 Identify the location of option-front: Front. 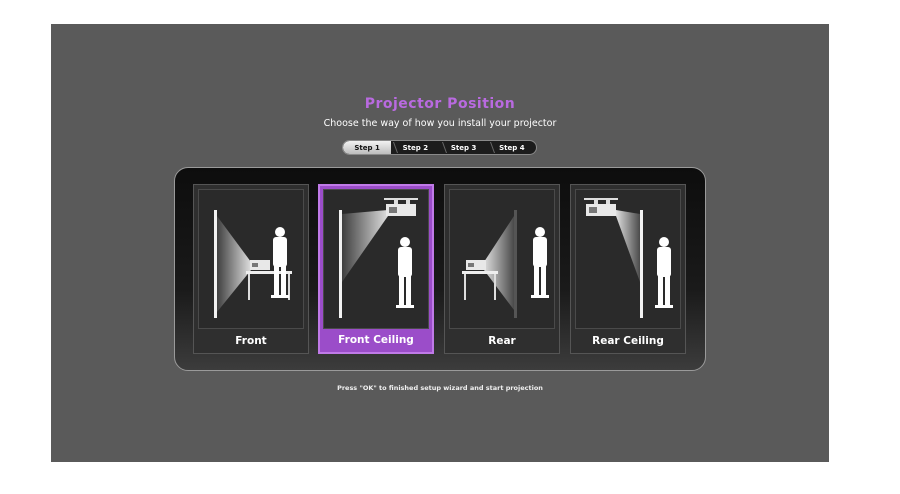
(251, 269).